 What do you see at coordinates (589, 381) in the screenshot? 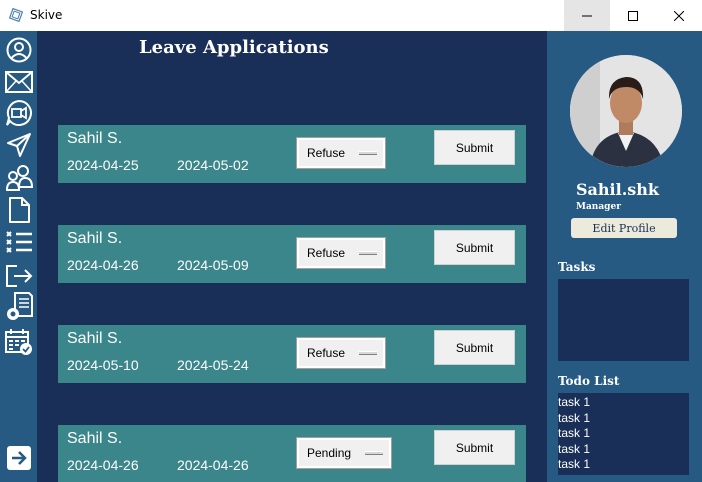
I see `todo-label: Todo List` at bounding box center [589, 381].